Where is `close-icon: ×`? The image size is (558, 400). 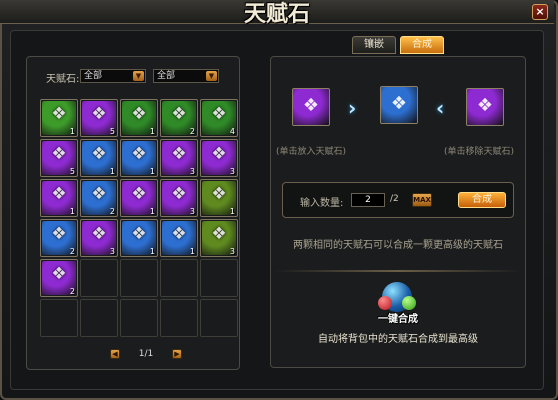
close-icon: × is located at coordinates (540, 12).